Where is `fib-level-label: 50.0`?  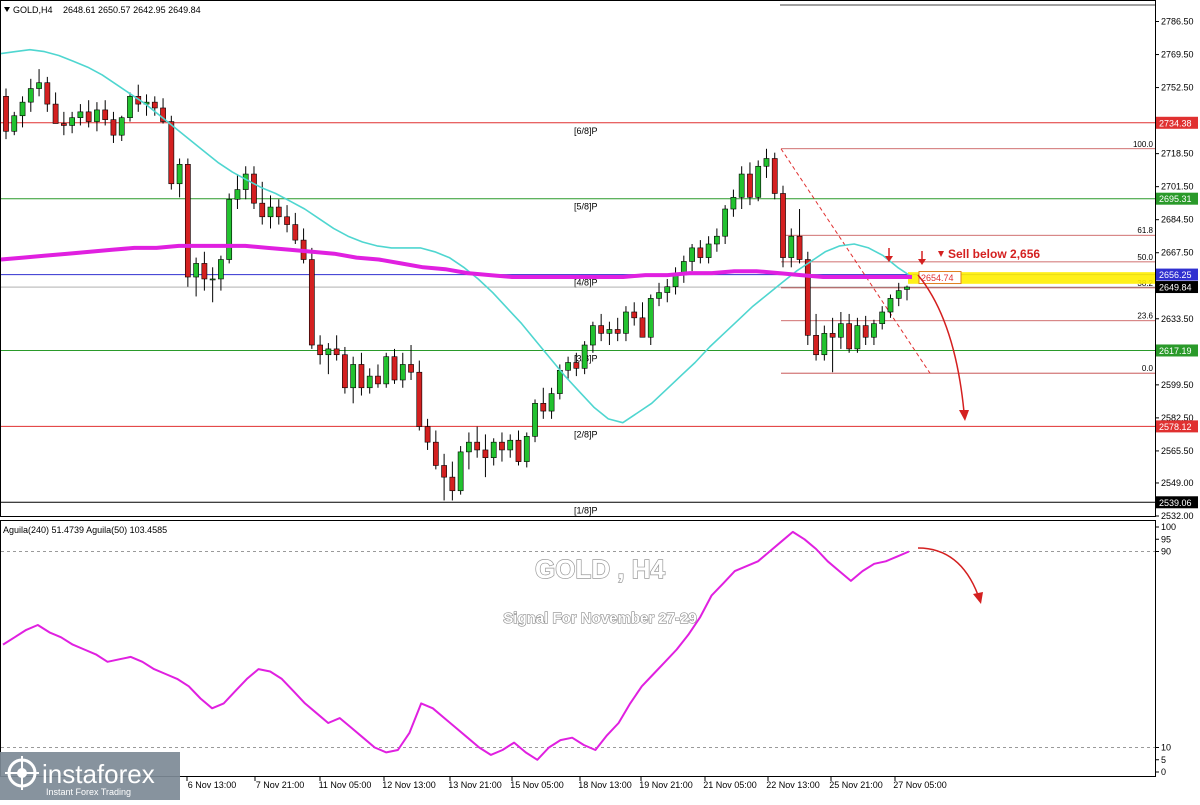
fib-level-label: 50.0 is located at coordinates (1145, 257).